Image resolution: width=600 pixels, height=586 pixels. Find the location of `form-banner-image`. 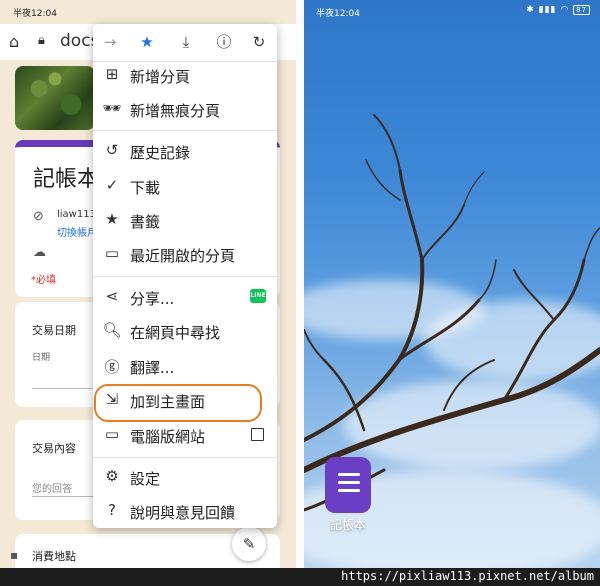

form-banner-image is located at coordinates (55, 98).